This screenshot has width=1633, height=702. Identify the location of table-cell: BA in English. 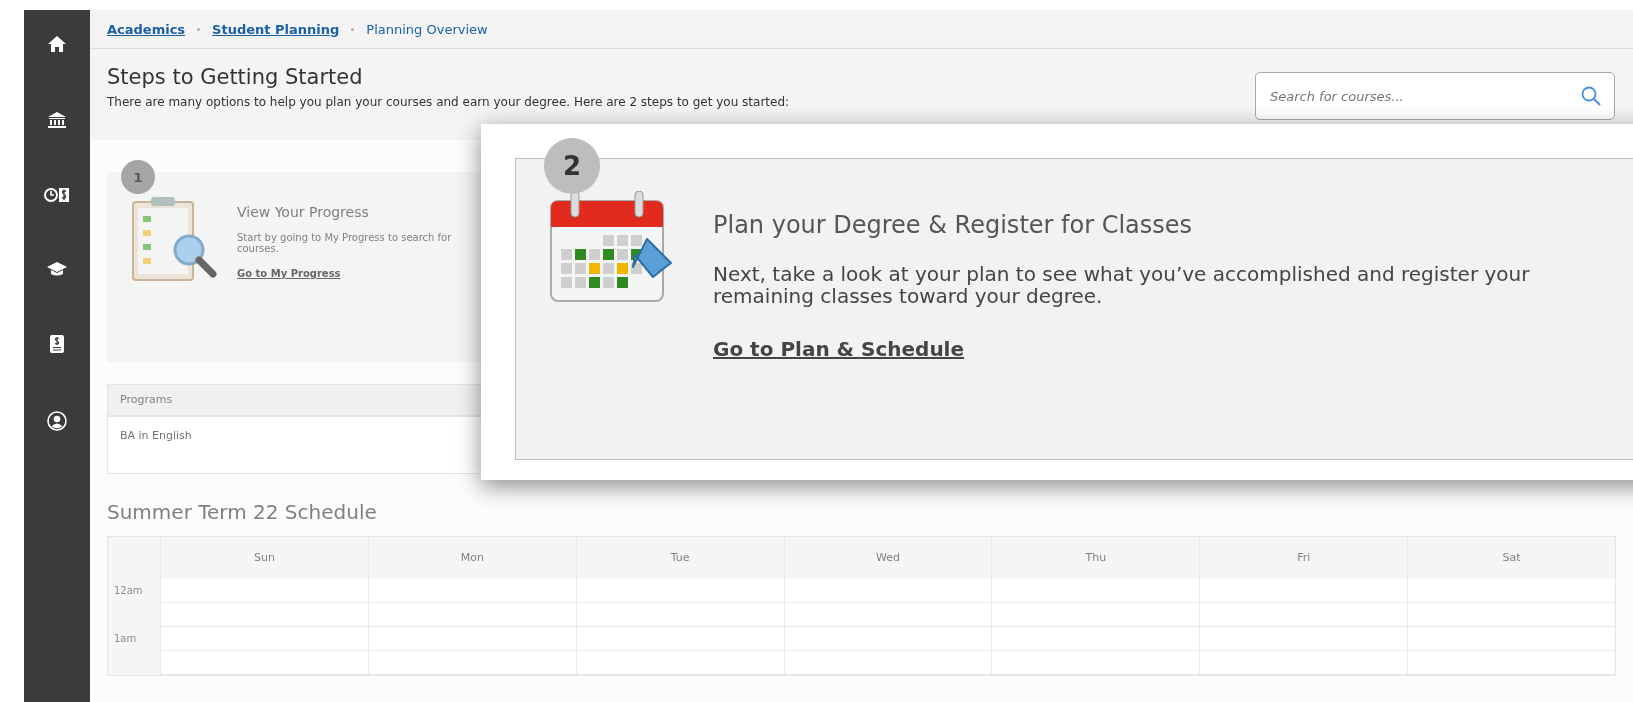
(156, 435).